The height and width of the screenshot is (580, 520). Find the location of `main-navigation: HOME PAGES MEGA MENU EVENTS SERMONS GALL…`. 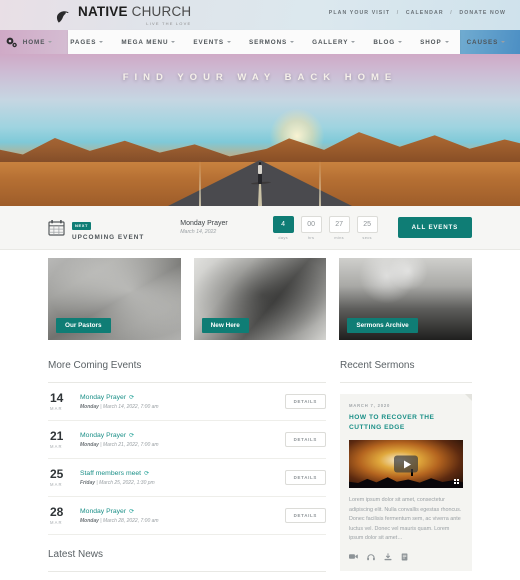

main-navigation: HOME PAGES MEGA MENU EVENTS SERMONS GALL… is located at coordinates (264, 42).